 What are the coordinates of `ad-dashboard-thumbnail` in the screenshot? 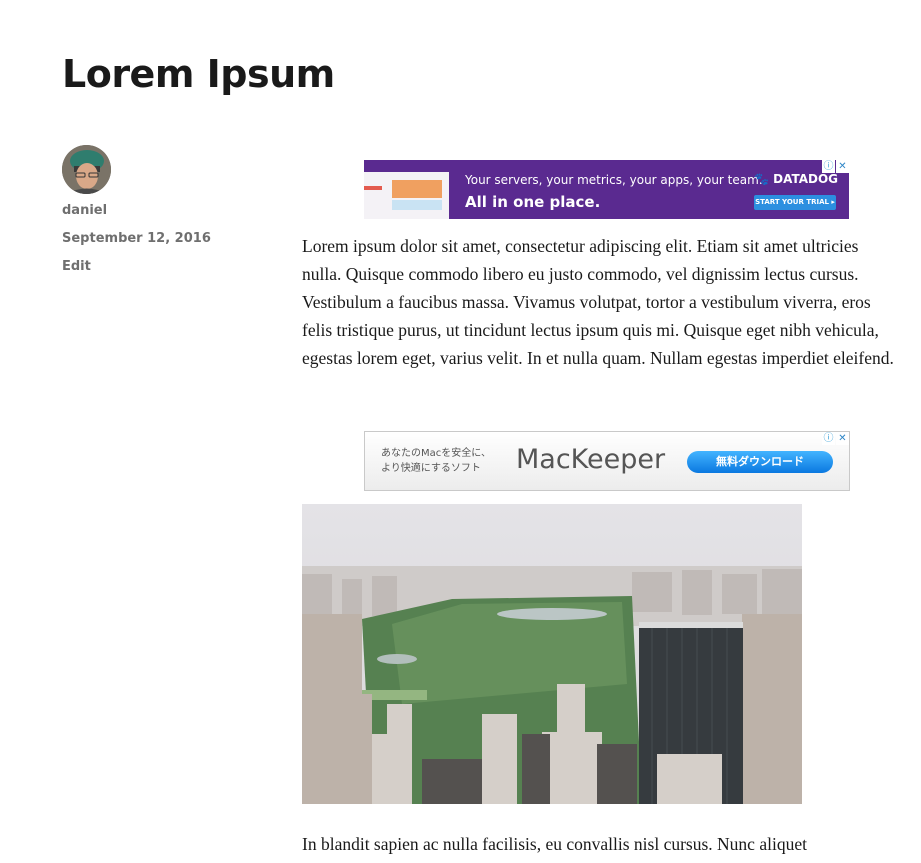 It's located at (406, 195).